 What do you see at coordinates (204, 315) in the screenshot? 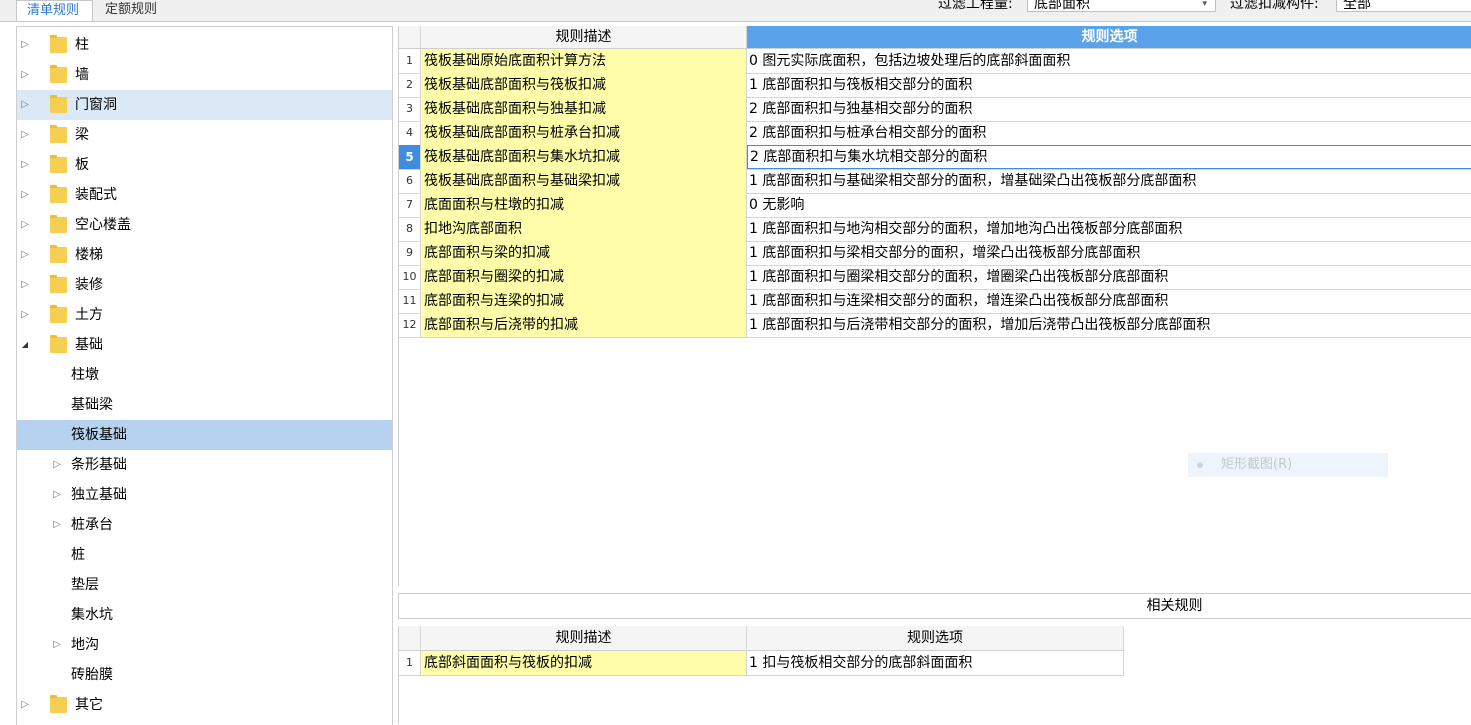
I see `tree-item: ▷ 土方` at bounding box center [204, 315].